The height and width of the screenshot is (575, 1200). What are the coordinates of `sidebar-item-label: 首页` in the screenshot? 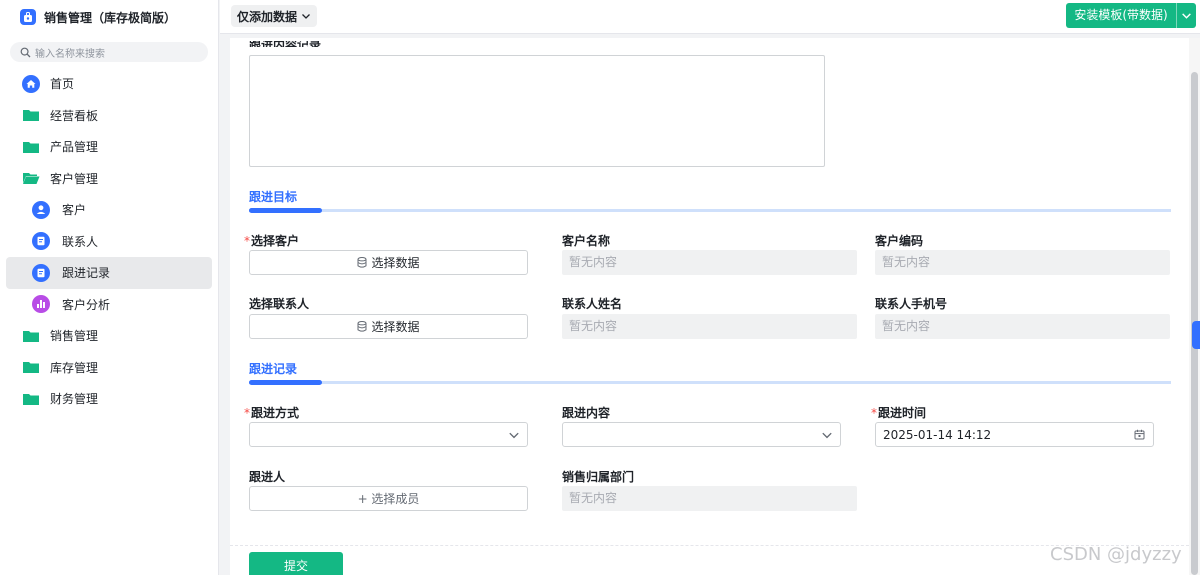 It's located at (62, 84).